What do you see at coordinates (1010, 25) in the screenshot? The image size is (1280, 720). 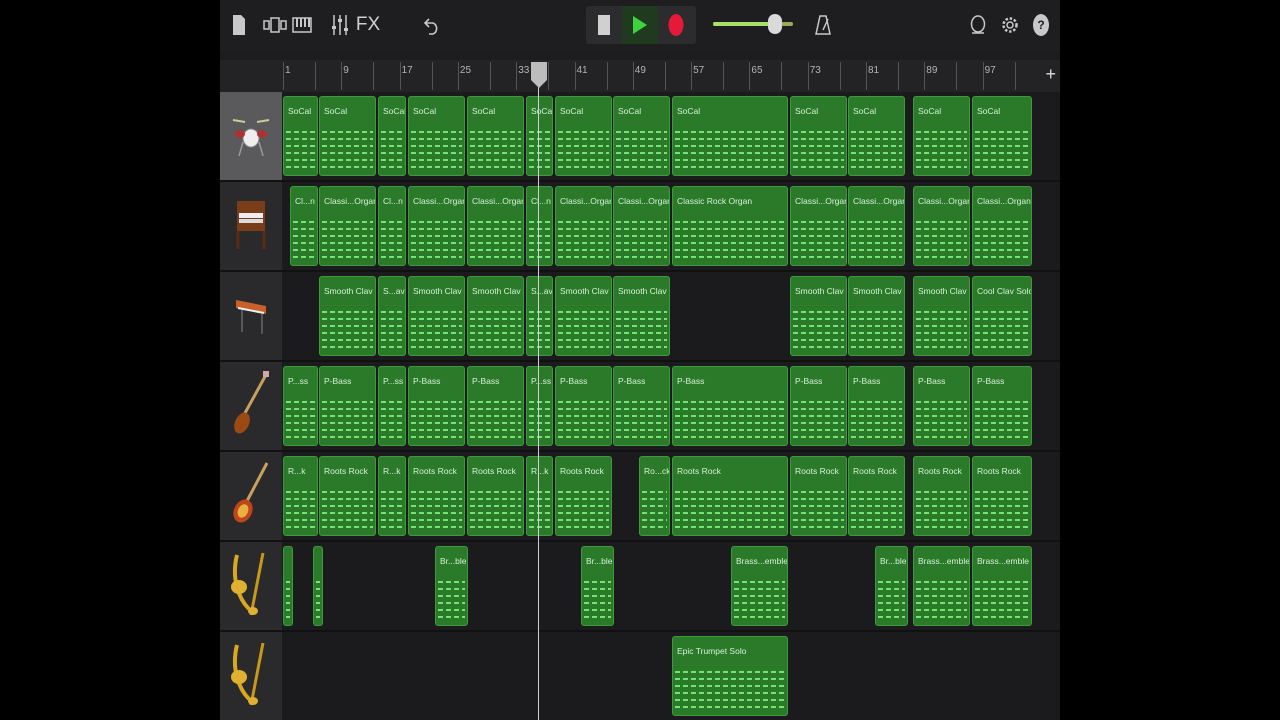 I see `settings-icon` at bounding box center [1010, 25].